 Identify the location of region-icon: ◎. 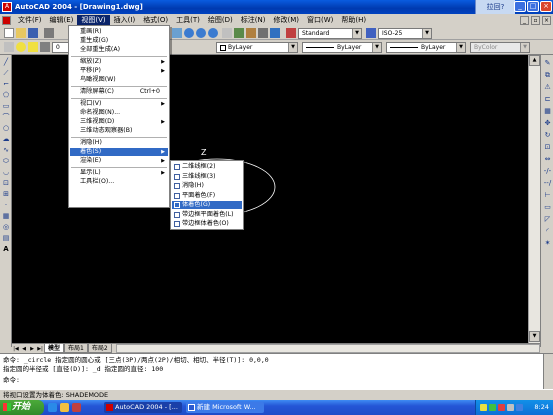
(6, 227).